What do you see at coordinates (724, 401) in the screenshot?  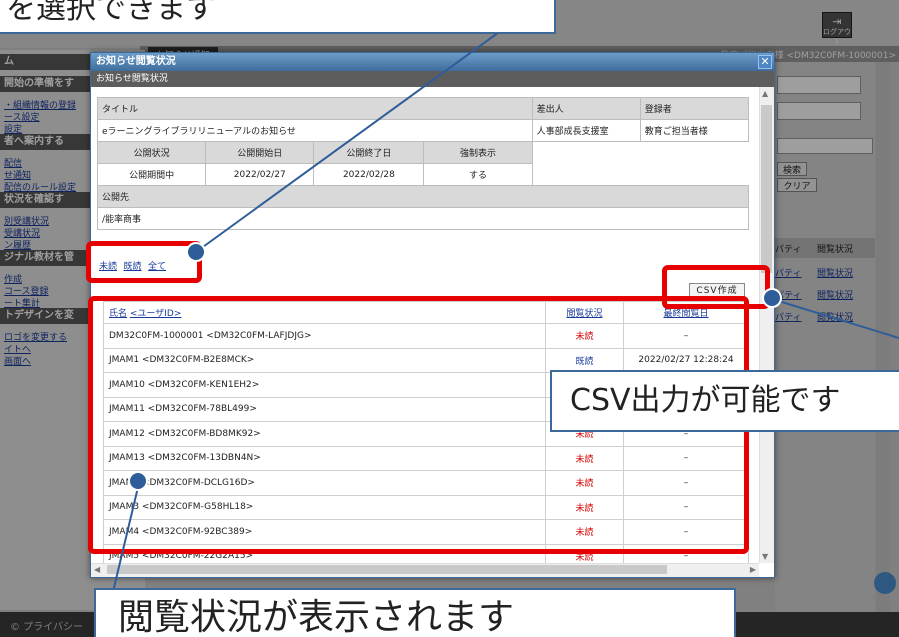 I see `callout-csv: CSV出力が可能です` at bounding box center [724, 401].